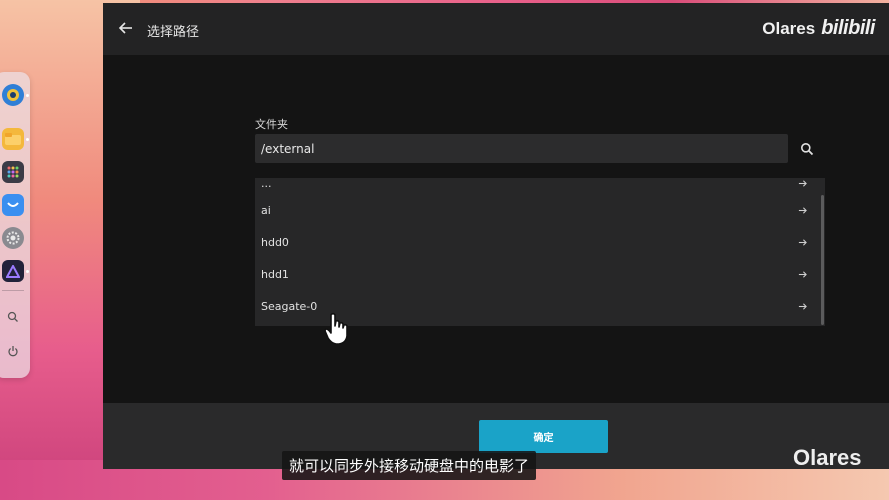 Image resolution: width=889 pixels, height=500 pixels. Describe the element at coordinates (13, 139) in the screenshot. I see `files-app-icon` at that location.